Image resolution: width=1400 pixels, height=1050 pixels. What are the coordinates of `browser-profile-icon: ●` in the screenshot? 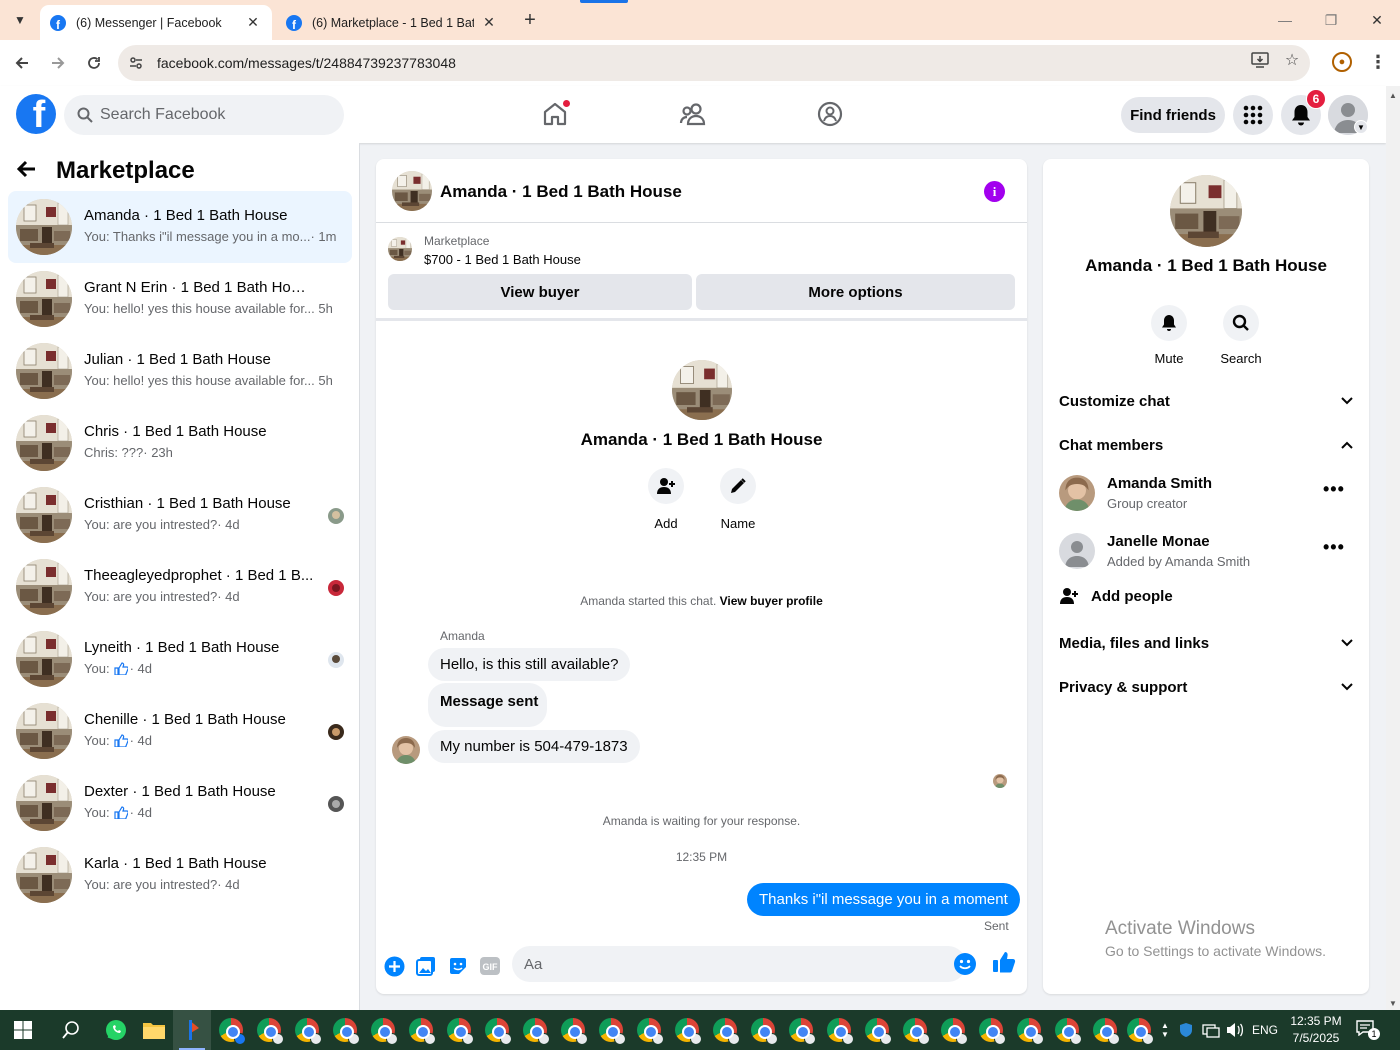 It's located at (1342, 62).